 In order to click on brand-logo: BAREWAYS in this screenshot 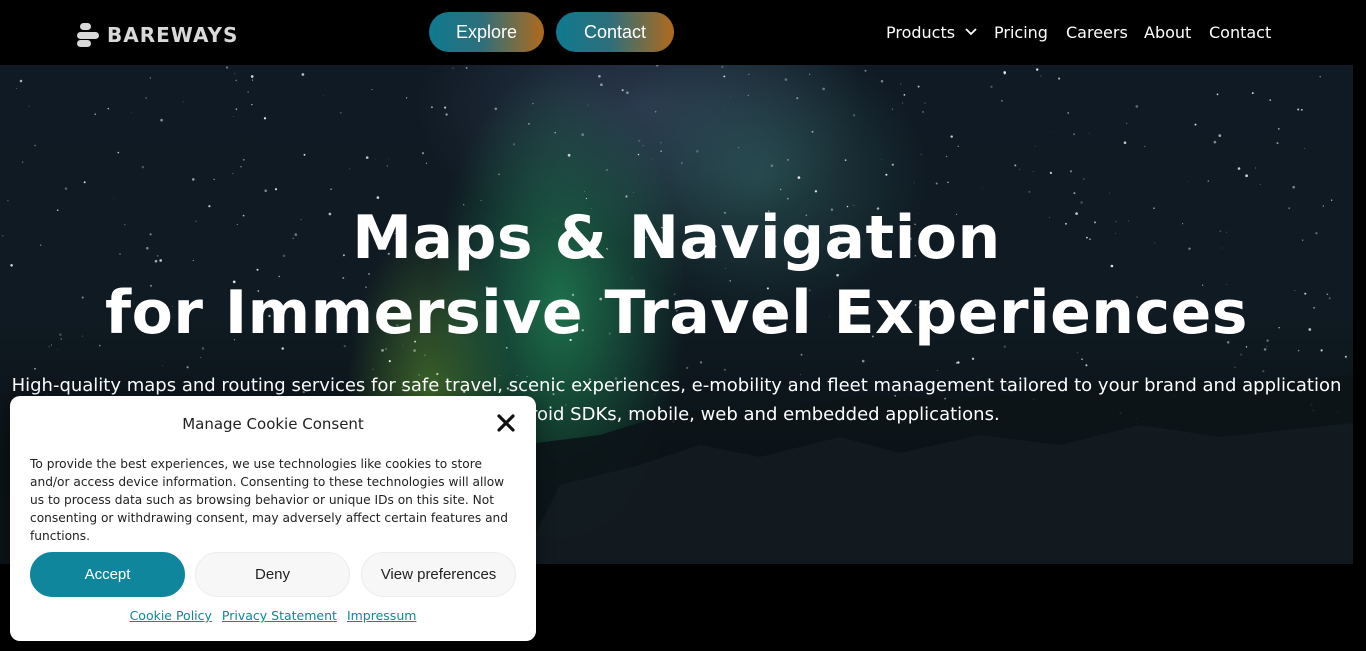, I will do `click(157, 35)`.